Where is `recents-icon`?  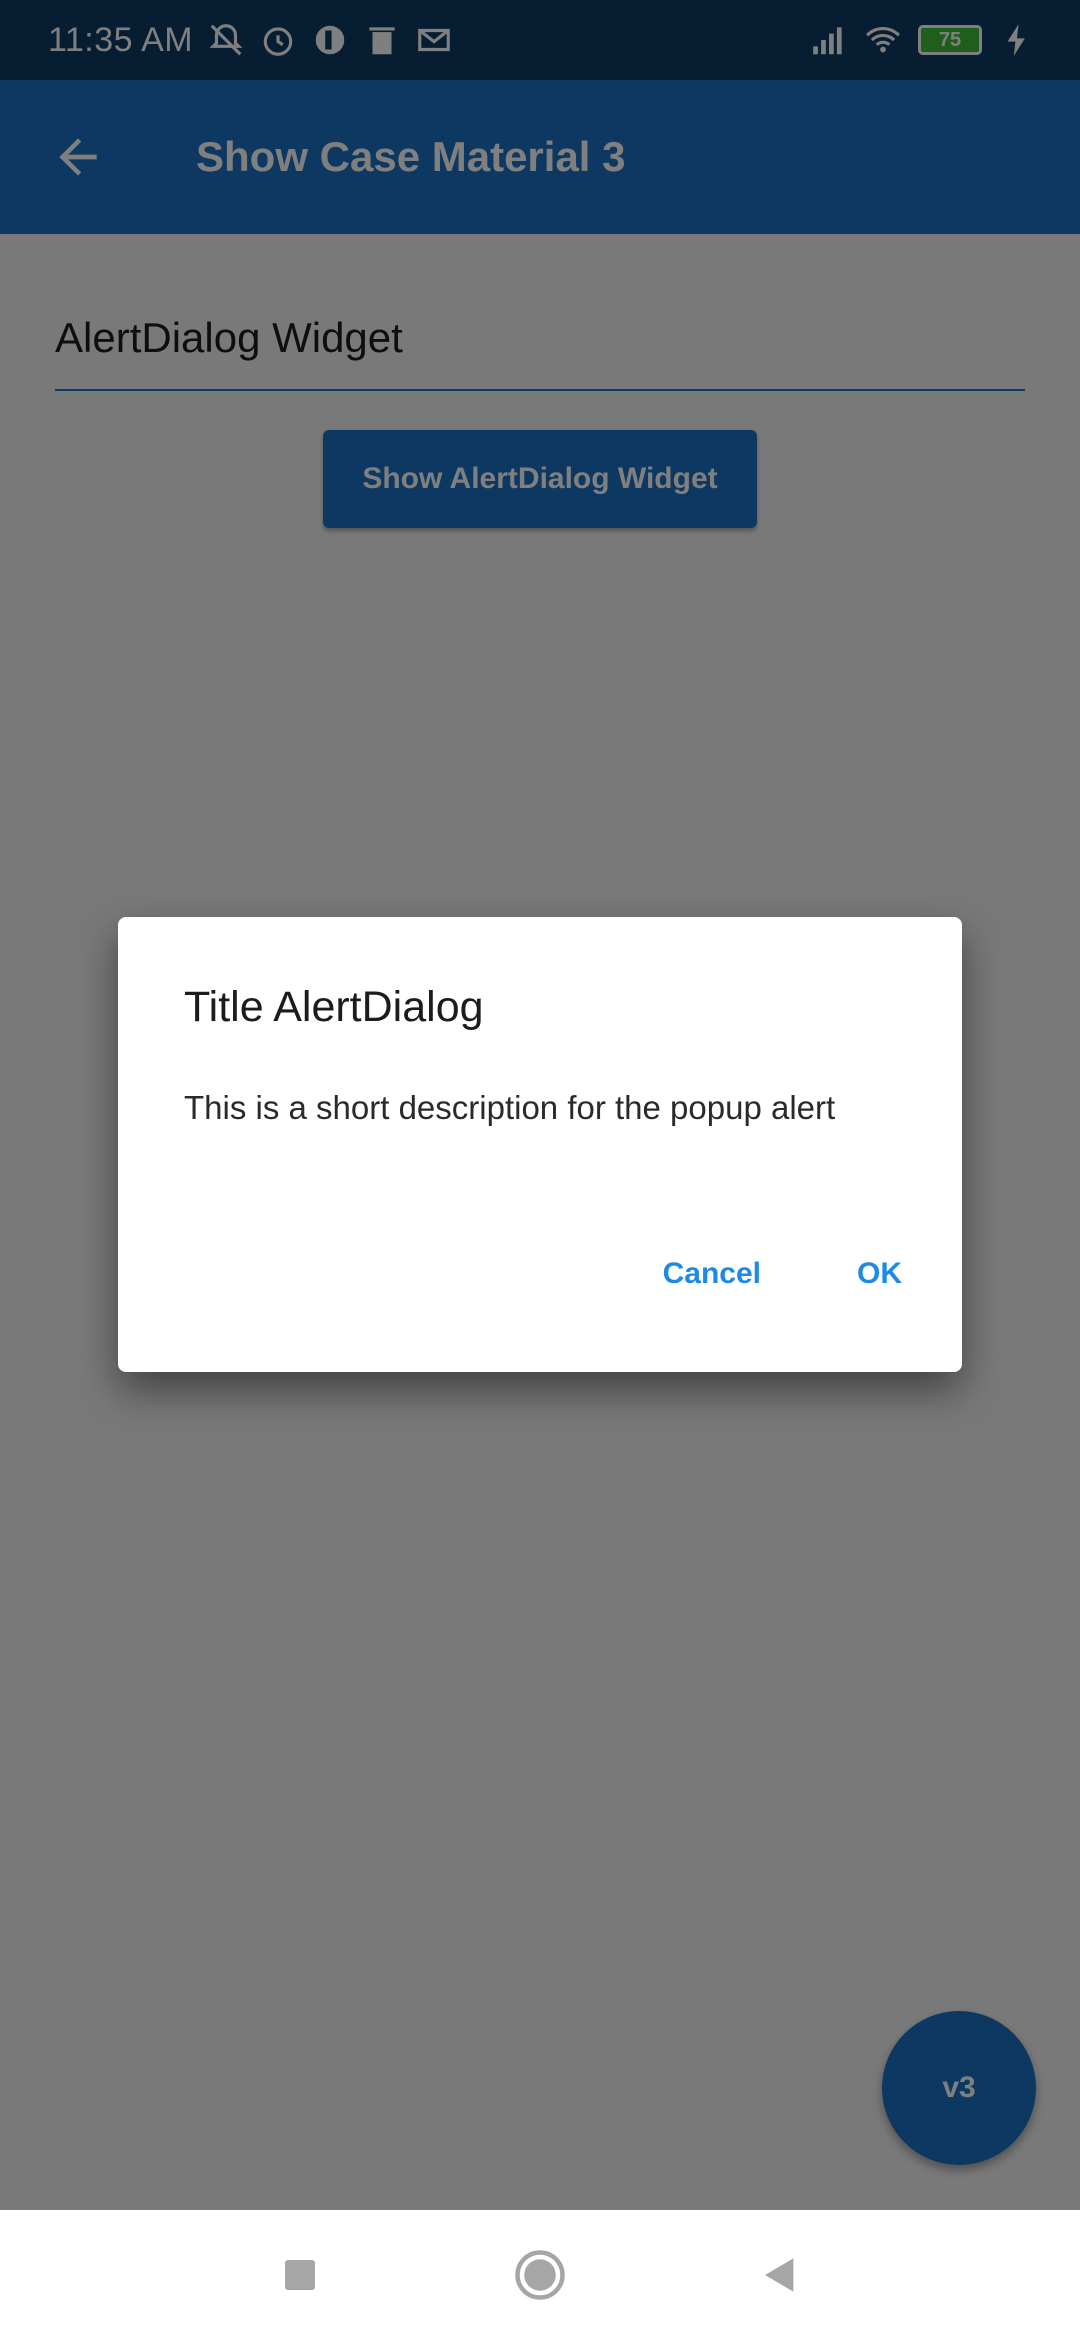 recents-icon is located at coordinates (300, 2275).